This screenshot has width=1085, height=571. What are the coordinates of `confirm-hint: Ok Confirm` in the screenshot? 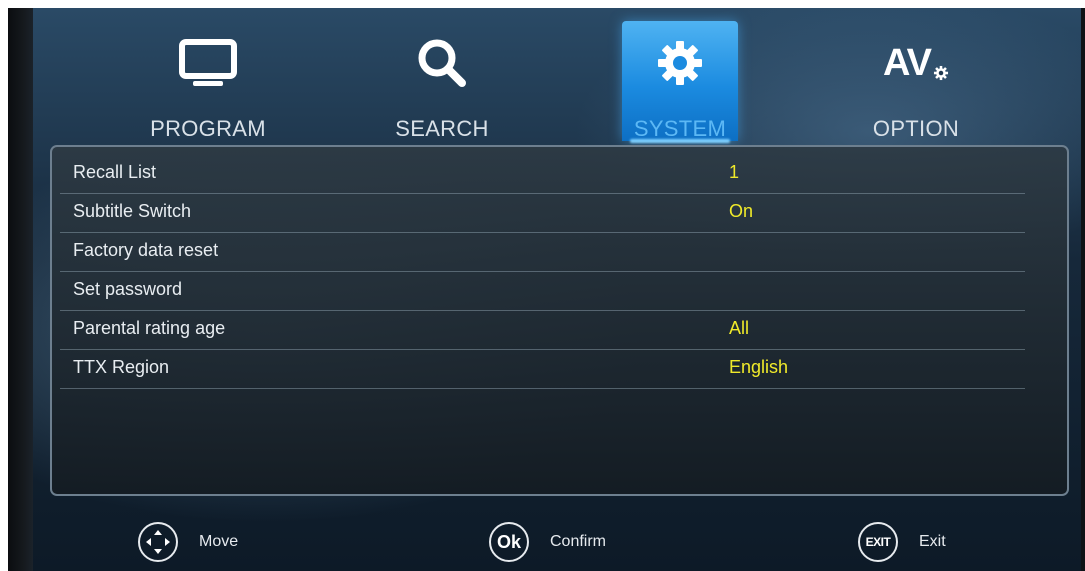 It's located at (547, 542).